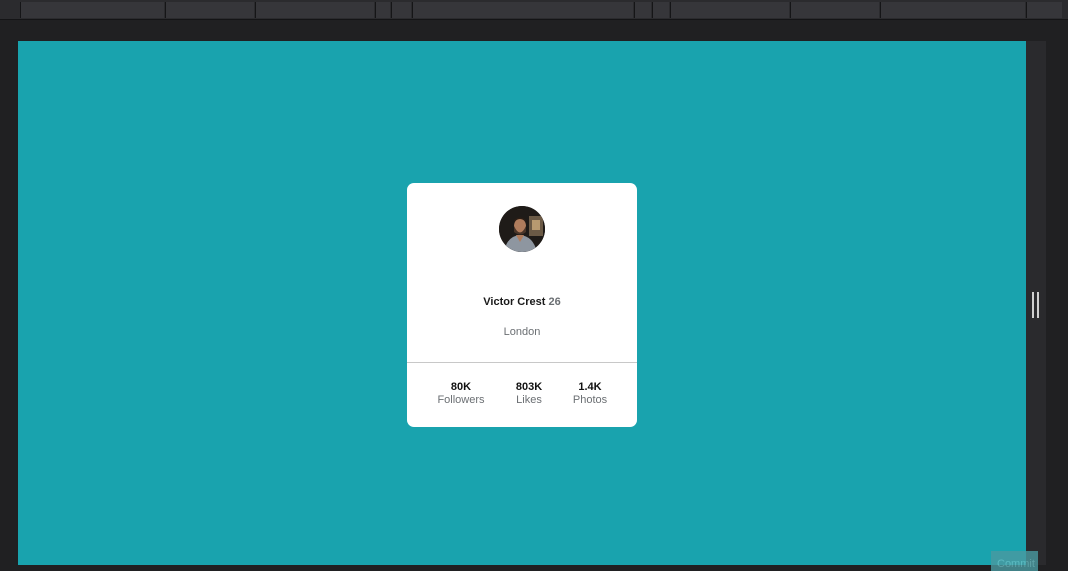 The image size is (1068, 571). I want to click on resize-handle, so click(1035, 305).